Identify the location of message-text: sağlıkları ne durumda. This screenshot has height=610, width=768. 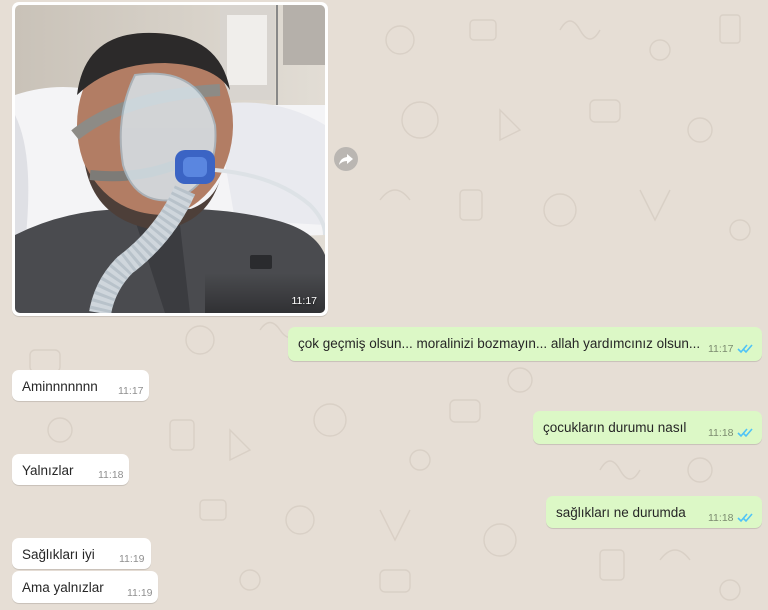
(621, 512).